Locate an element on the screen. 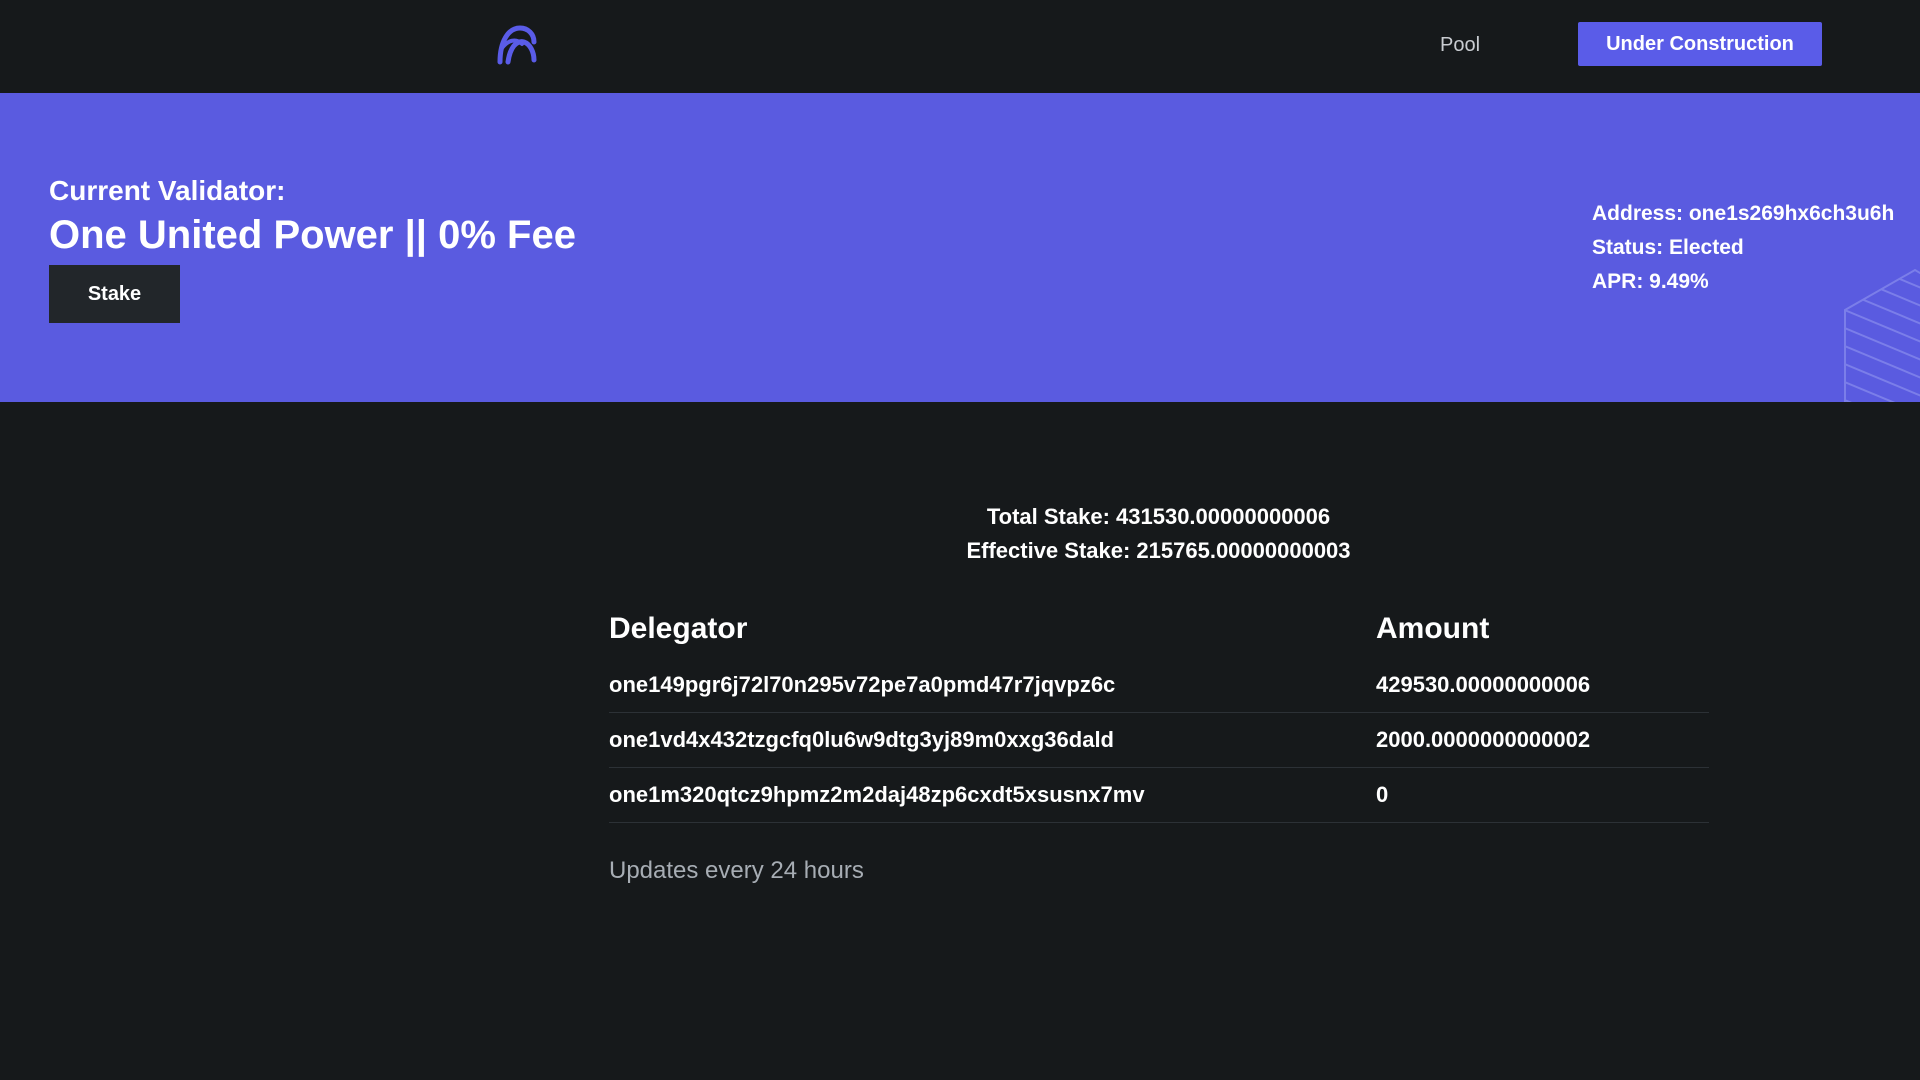 The height and width of the screenshot is (1080, 1920). table-header: Delegator Amount is located at coordinates (1159, 629).